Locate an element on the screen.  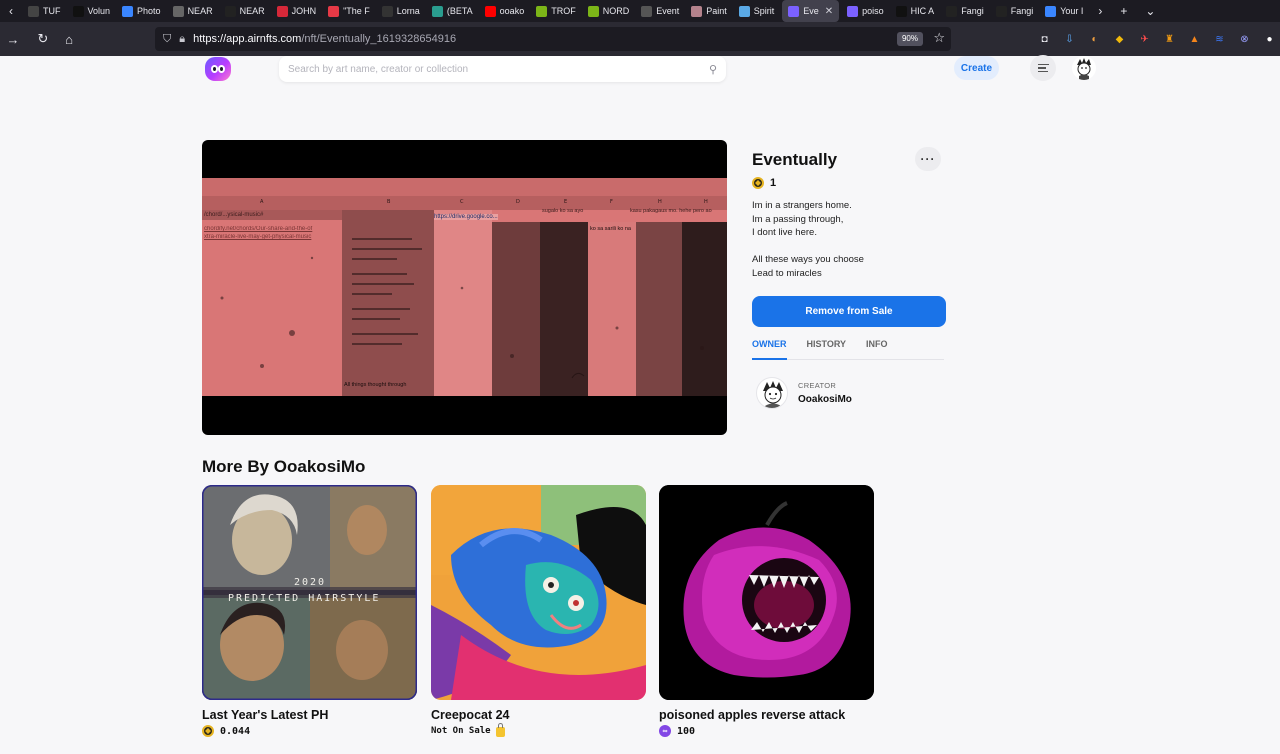
browser-tab: Photo is located at coordinates (141, 11).